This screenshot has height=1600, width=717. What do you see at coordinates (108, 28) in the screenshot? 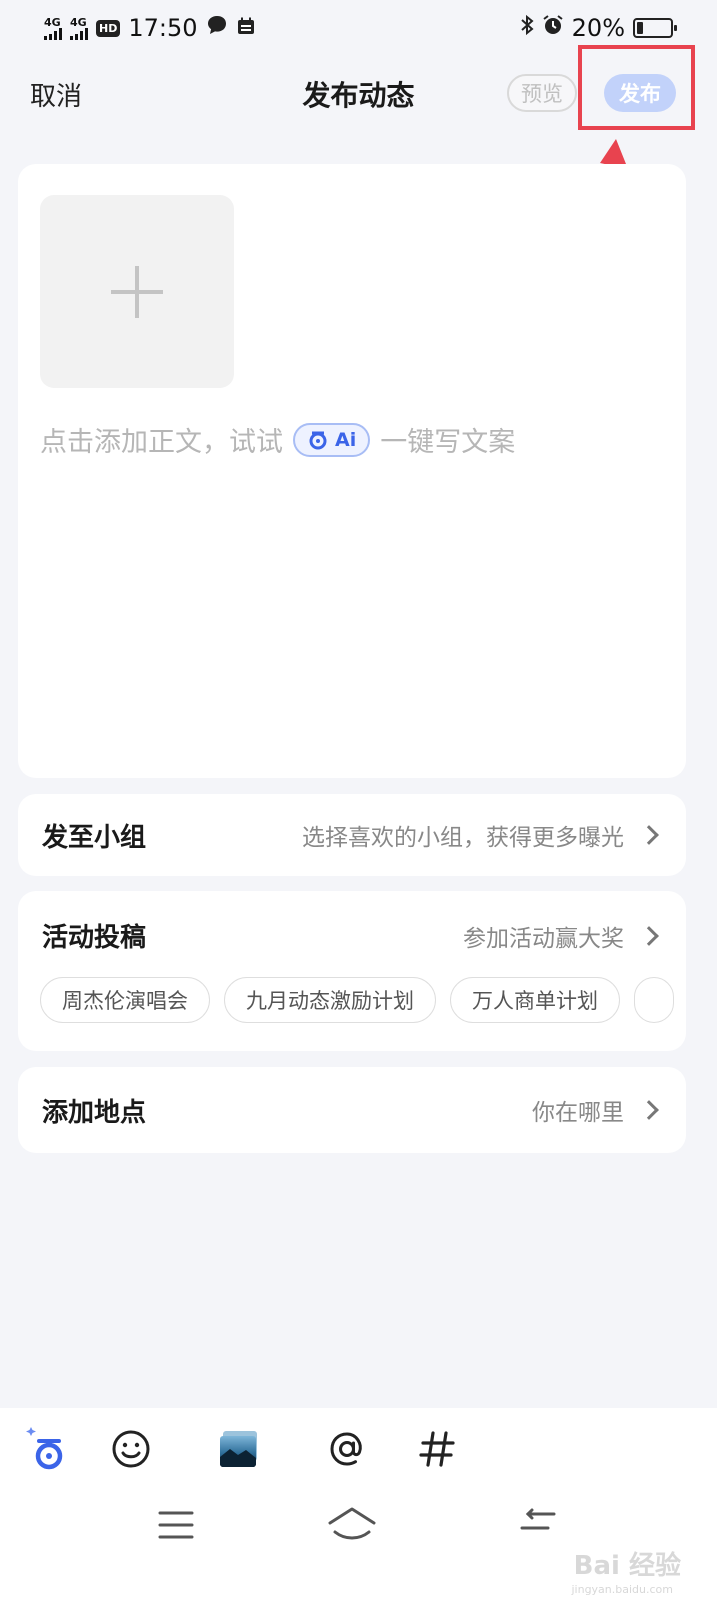
I see `hd-badge: HD` at bounding box center [108, 28].